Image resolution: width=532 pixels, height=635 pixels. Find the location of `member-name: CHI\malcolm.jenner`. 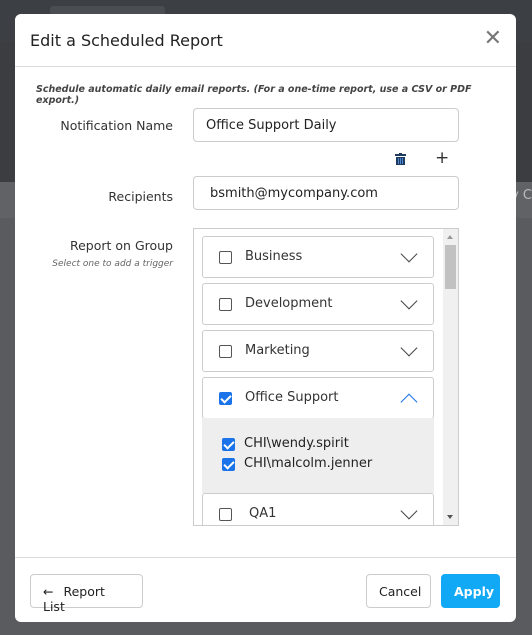

member-name: CHI\malcolm.jenner is located at coordinates (308, 463).